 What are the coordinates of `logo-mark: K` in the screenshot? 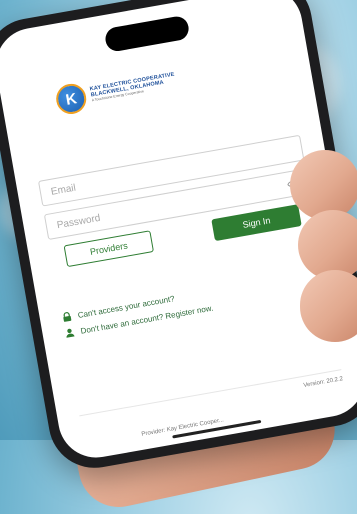 It's located at (71, 99).